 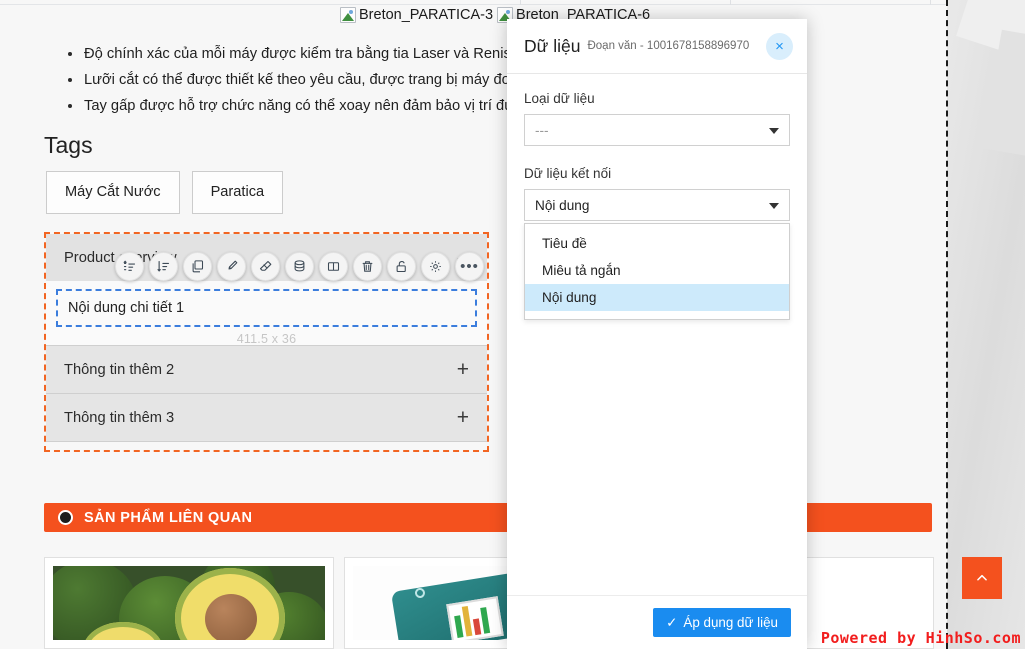 I want to click on data-type-value: ---, so click(x=542, y=130).